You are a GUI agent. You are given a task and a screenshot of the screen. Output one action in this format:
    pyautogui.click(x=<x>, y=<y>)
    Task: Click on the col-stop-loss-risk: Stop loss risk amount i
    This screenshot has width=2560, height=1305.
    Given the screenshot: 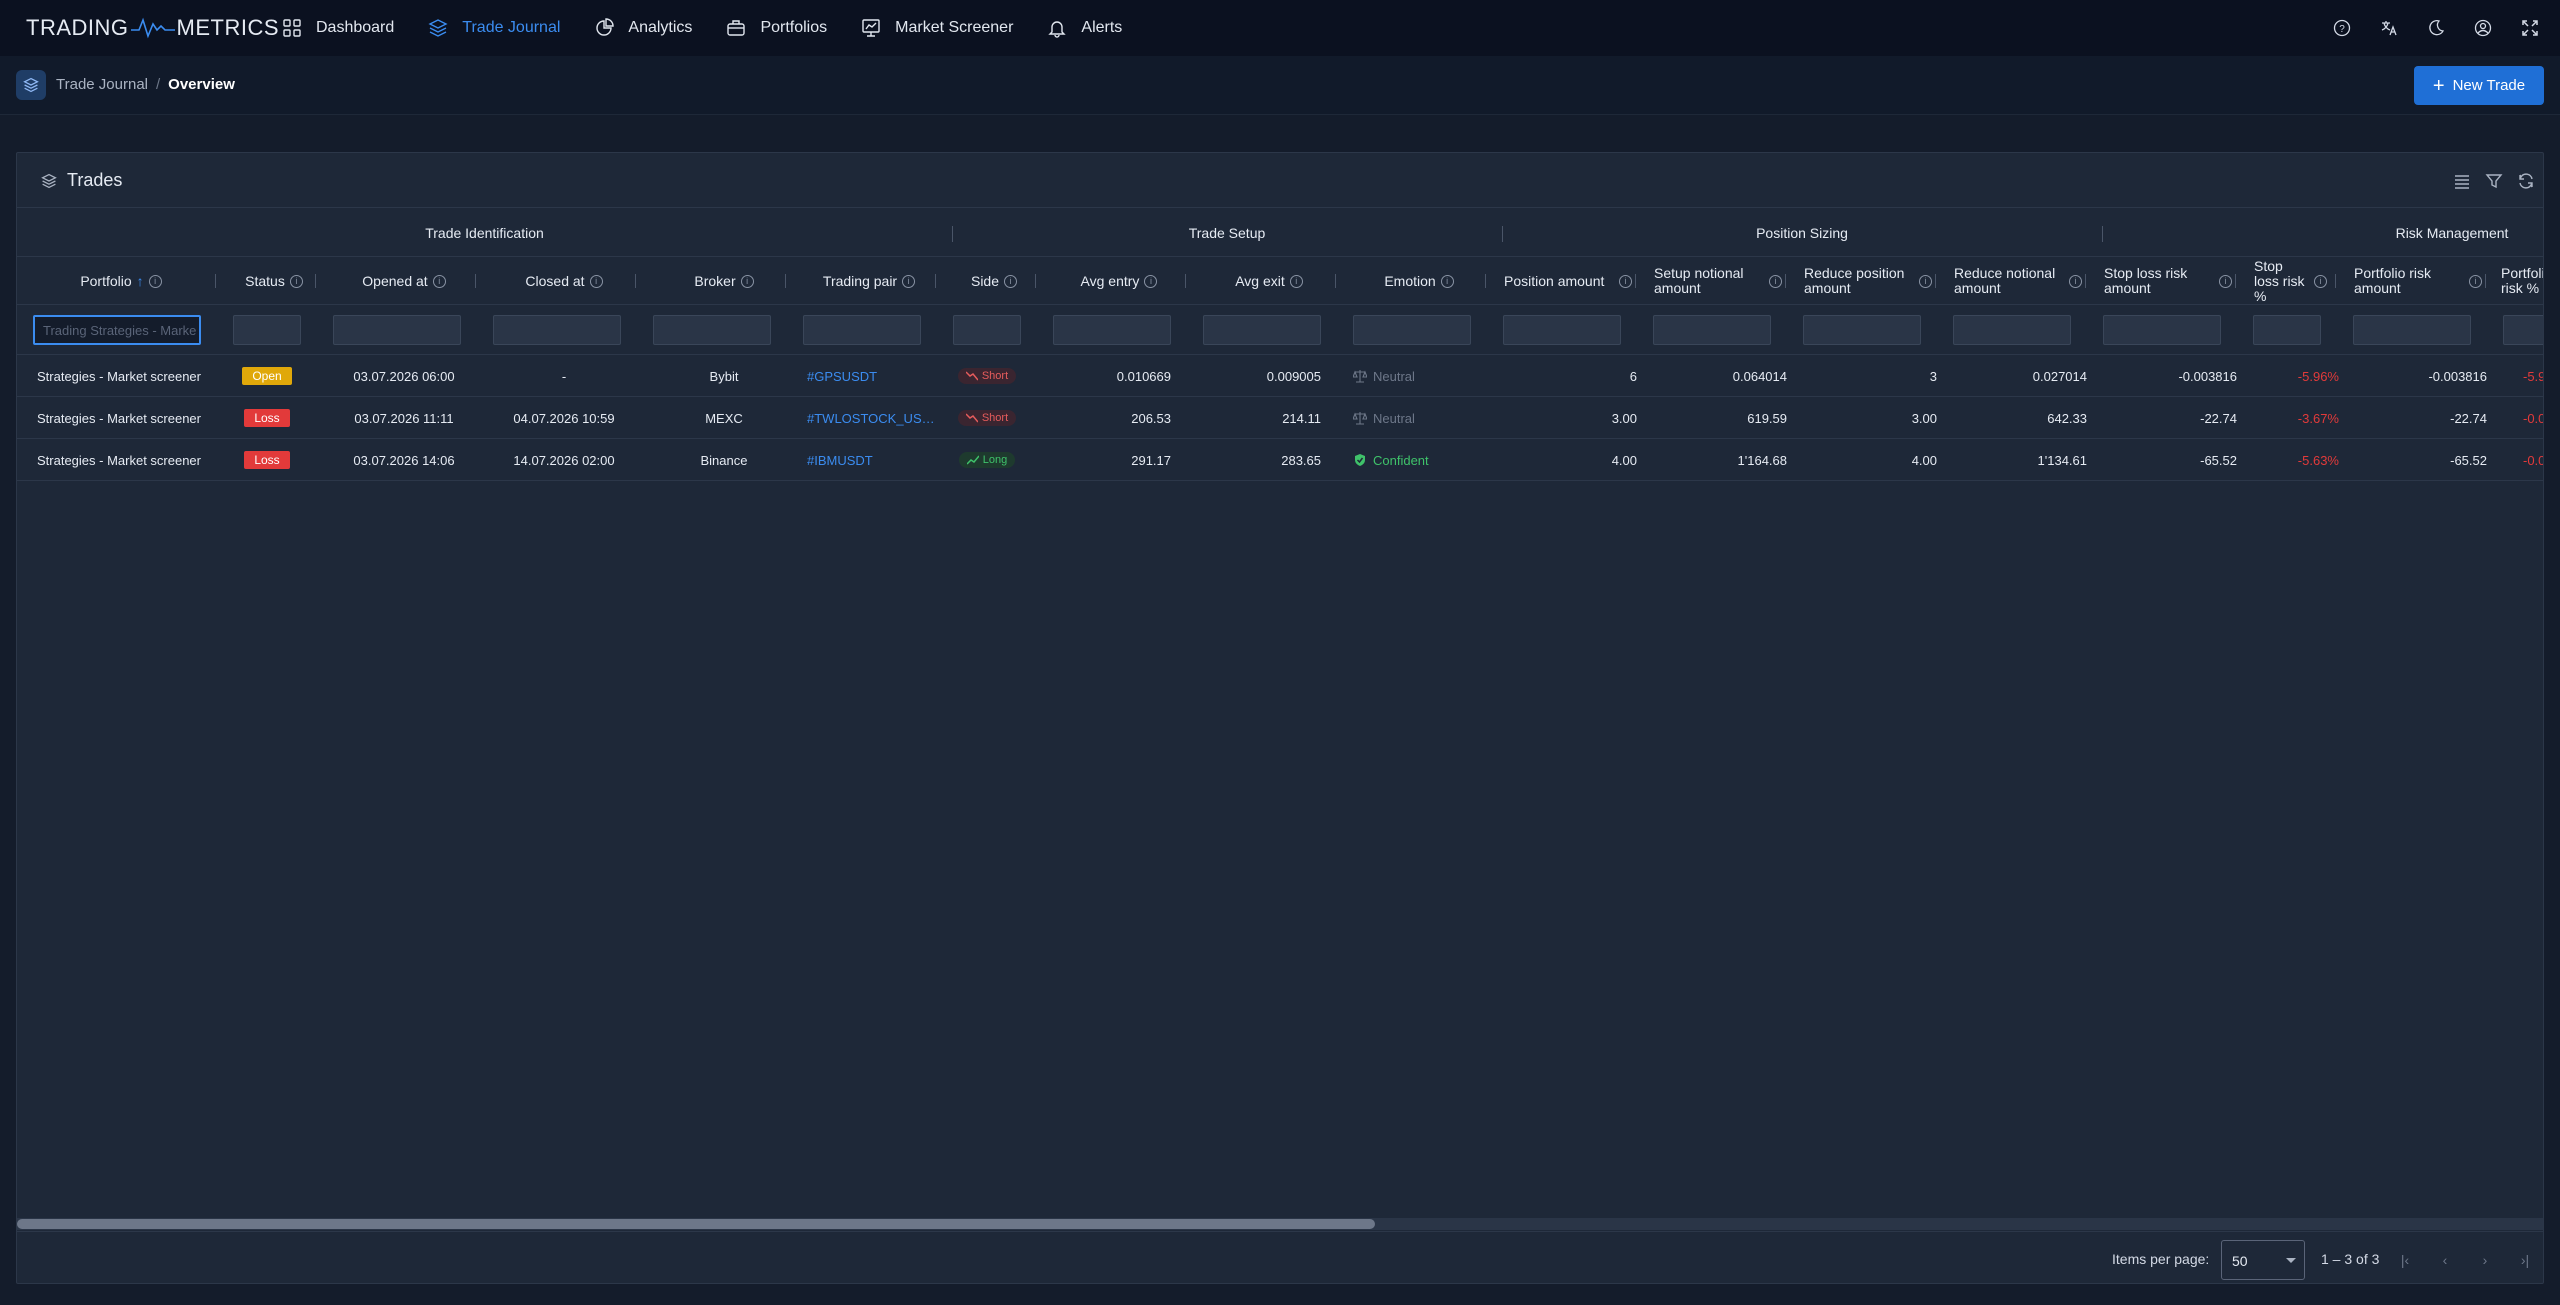 What is the action you would take?
    pyautogui.click(x=2171, y=281)
    